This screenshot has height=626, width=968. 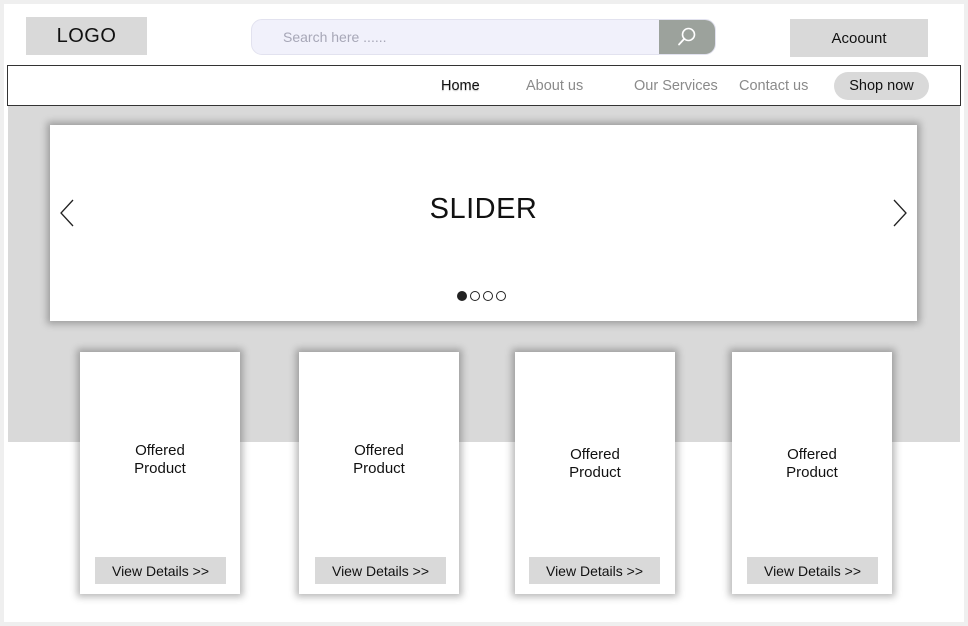 I want to click on nav-item-our-services: Our Services, so click(x=676, y=85).